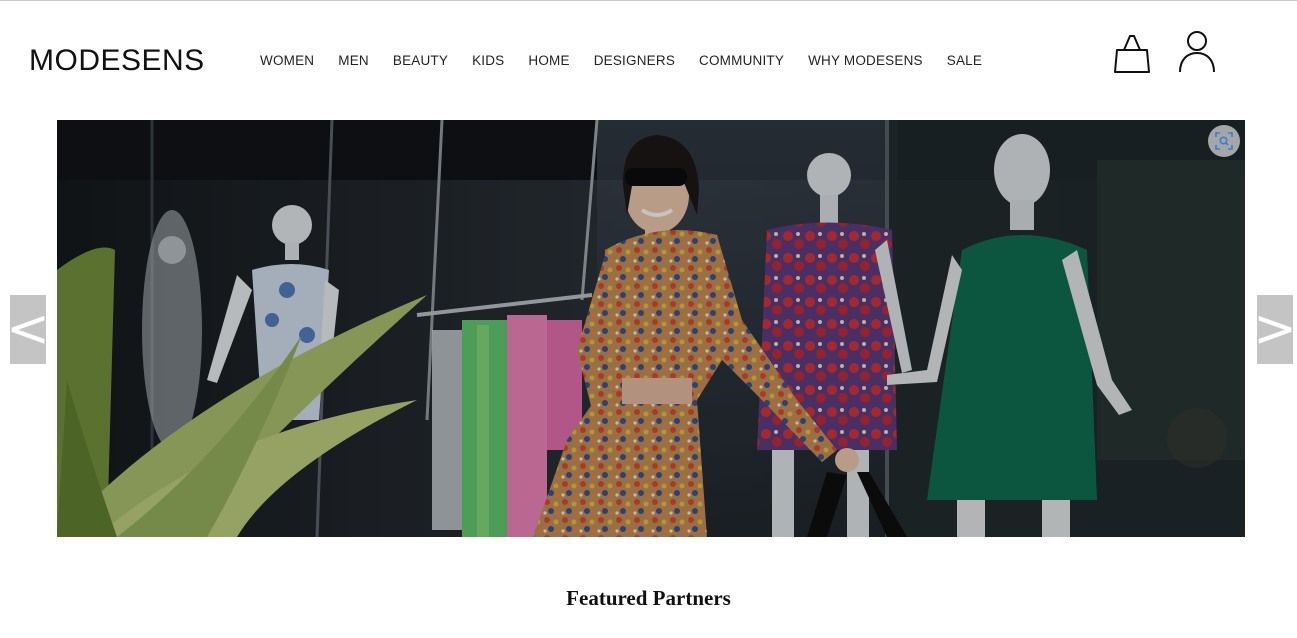 The image size is (1297, 638). I want to click on nav-item-beauty: BEAUTY, so click(420, 61).